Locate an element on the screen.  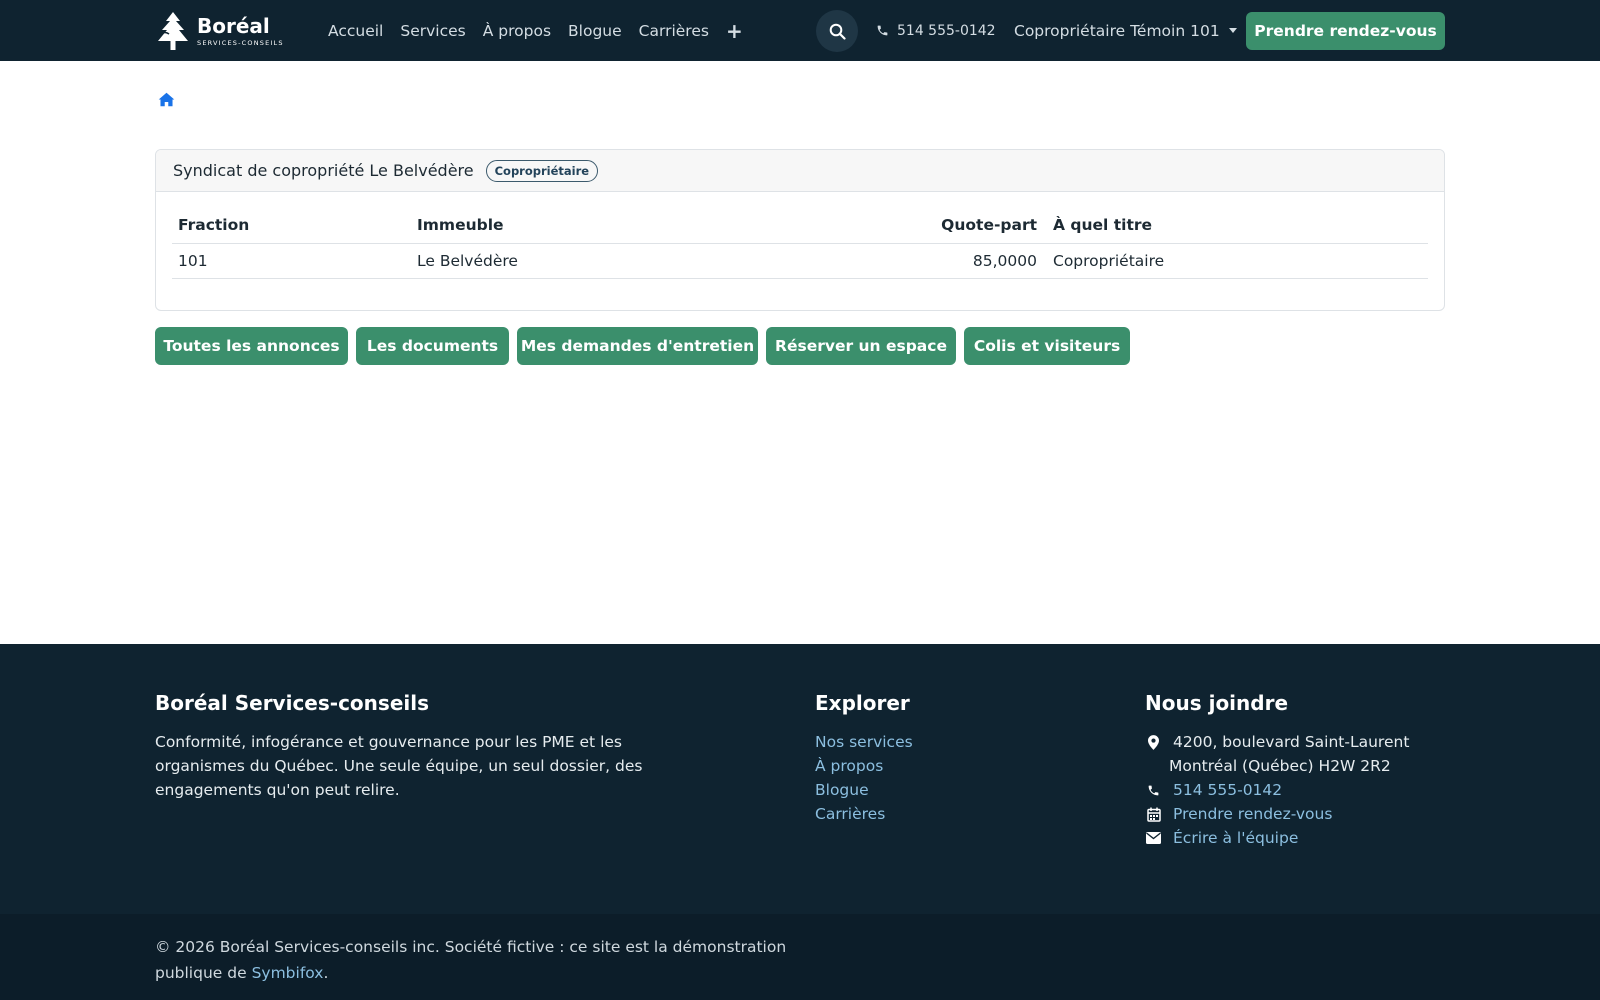
pine-tree-icon is located at coordinates (173, 31).